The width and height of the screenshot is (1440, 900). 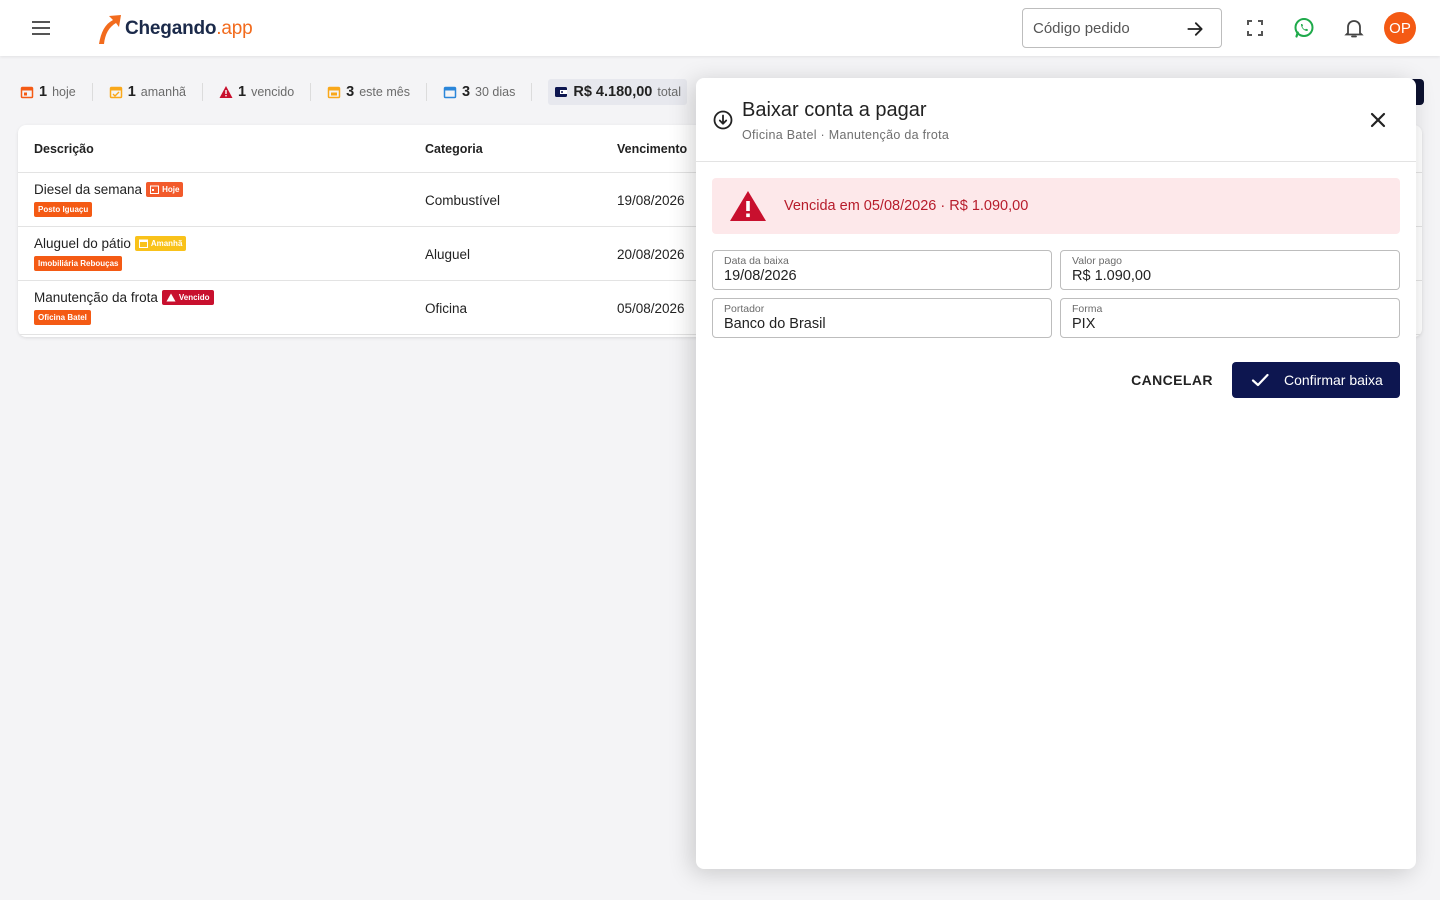 I want to click on order-code-input, so click(x=1103, y=28).